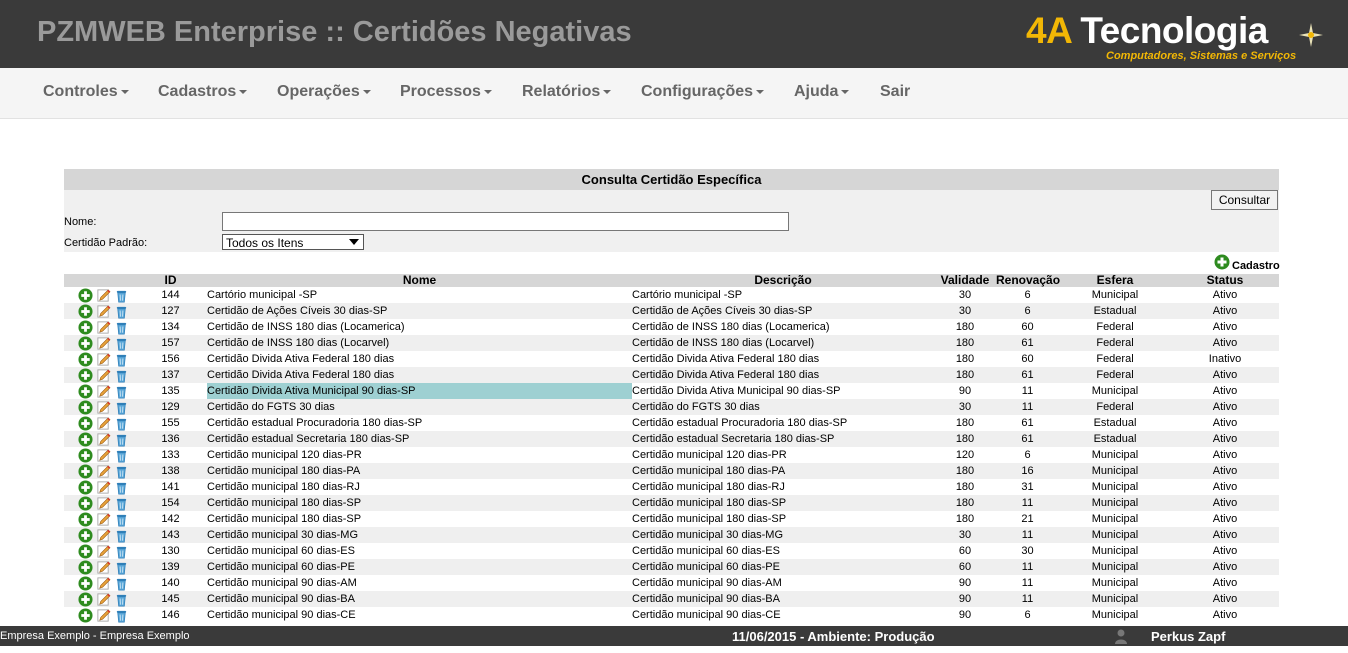  What do you see at coordinates (833, 636) in the screenshot?
I see `footer-date-environment: 11/06/2015 - Ambiente: Produção` at bounding box center [833, 636].